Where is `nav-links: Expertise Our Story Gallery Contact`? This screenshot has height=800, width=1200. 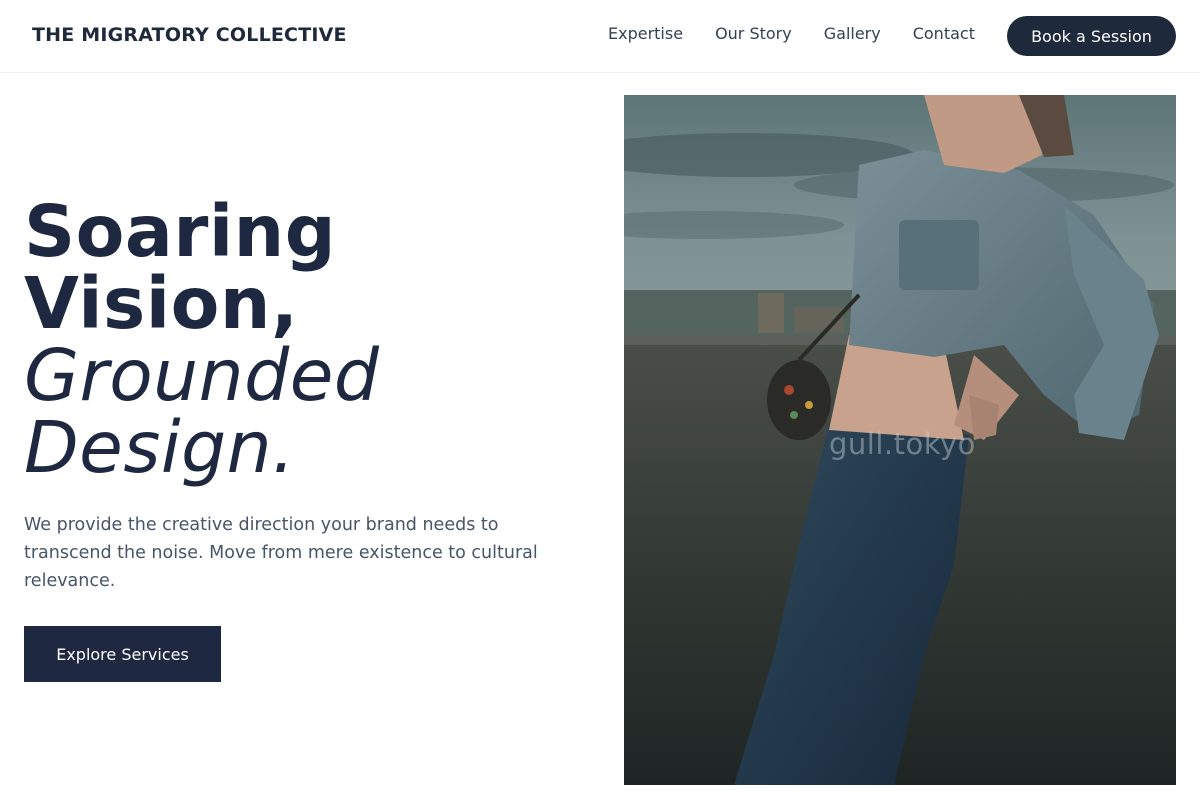 nav-links: Expertise Our Story Gallery Contact is located at coordinates (791, 33).